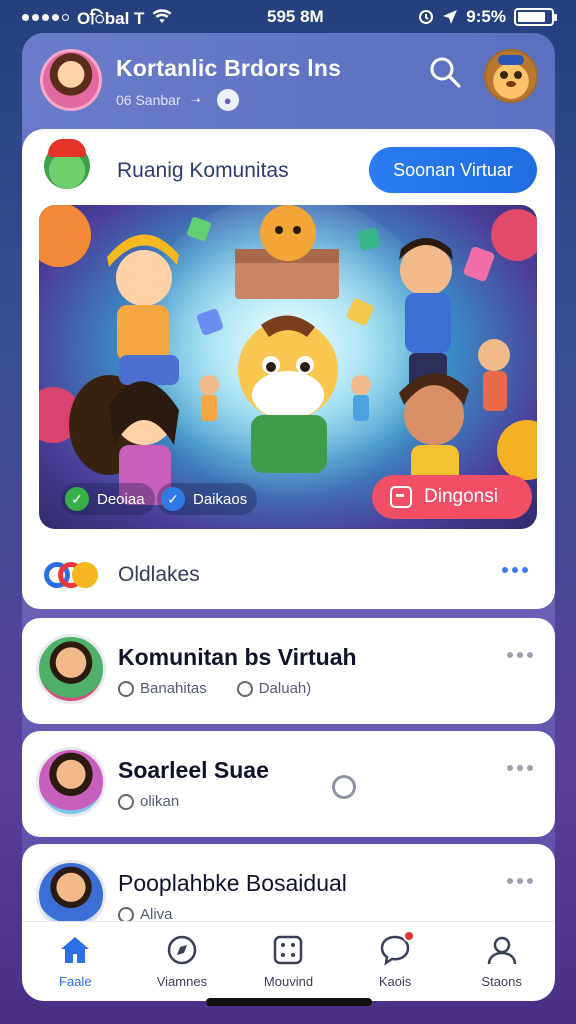  I want to click on battery-percent: 9:5%, so click(486, 16).